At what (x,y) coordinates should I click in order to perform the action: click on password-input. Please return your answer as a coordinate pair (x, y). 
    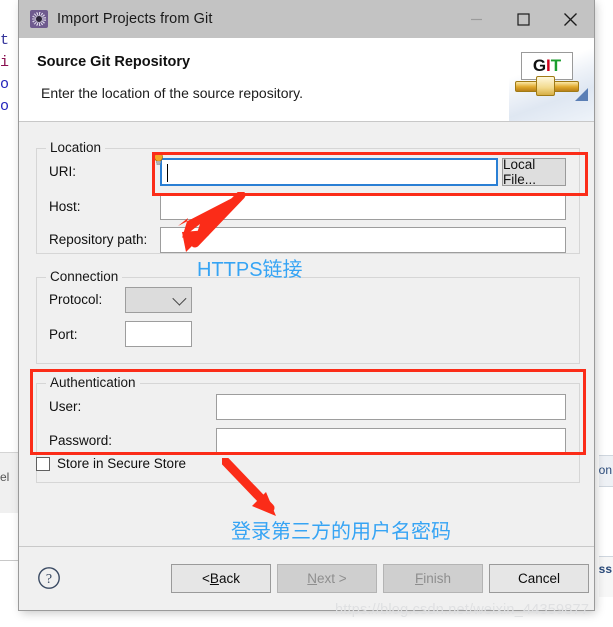
    Looking at the image, I should click on (391, 441).